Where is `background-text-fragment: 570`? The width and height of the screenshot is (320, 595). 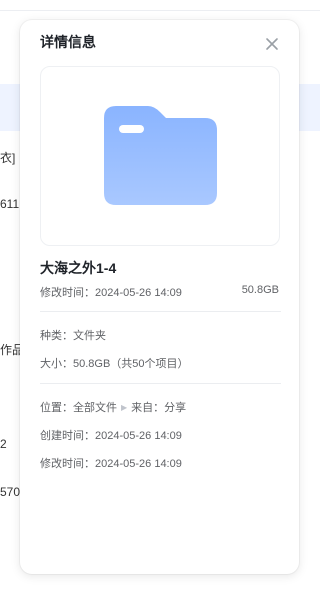
background-text-fragment: 570 is located at coordinates (10, 492).